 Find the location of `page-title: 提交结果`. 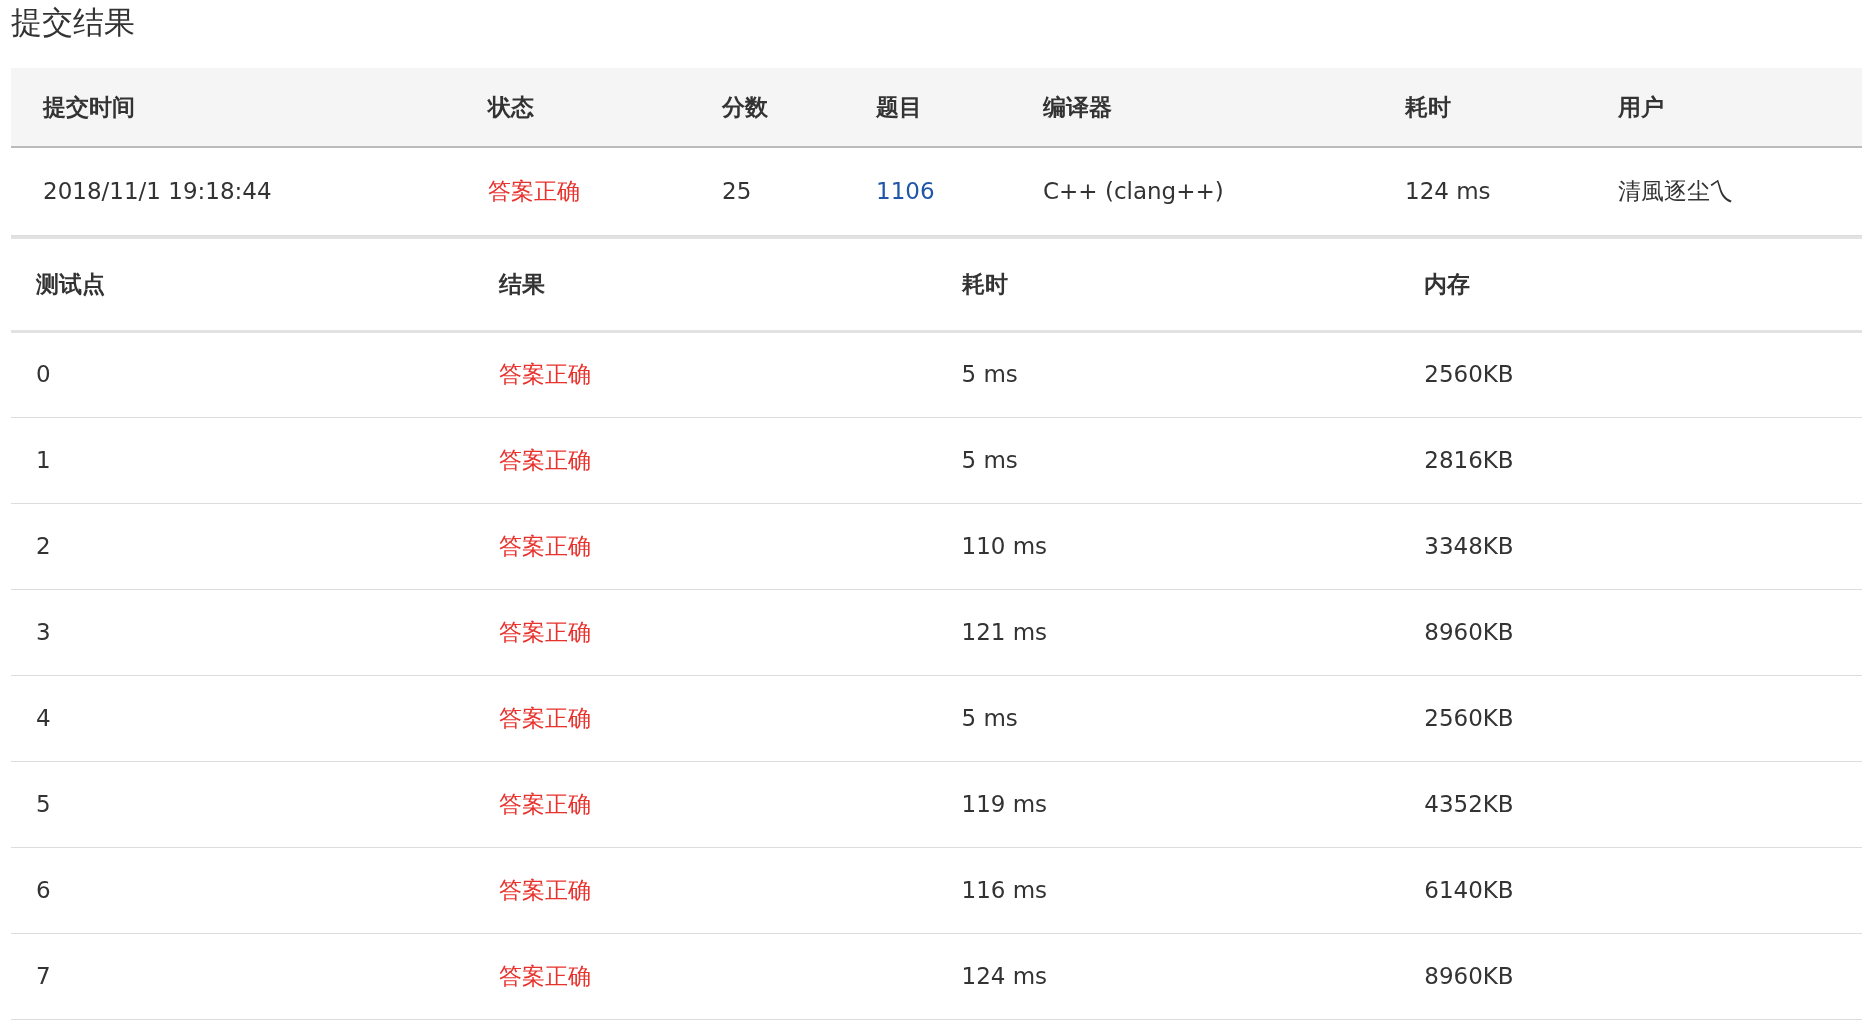

page-title: 提交结果 is located at coordinates (73, 22).